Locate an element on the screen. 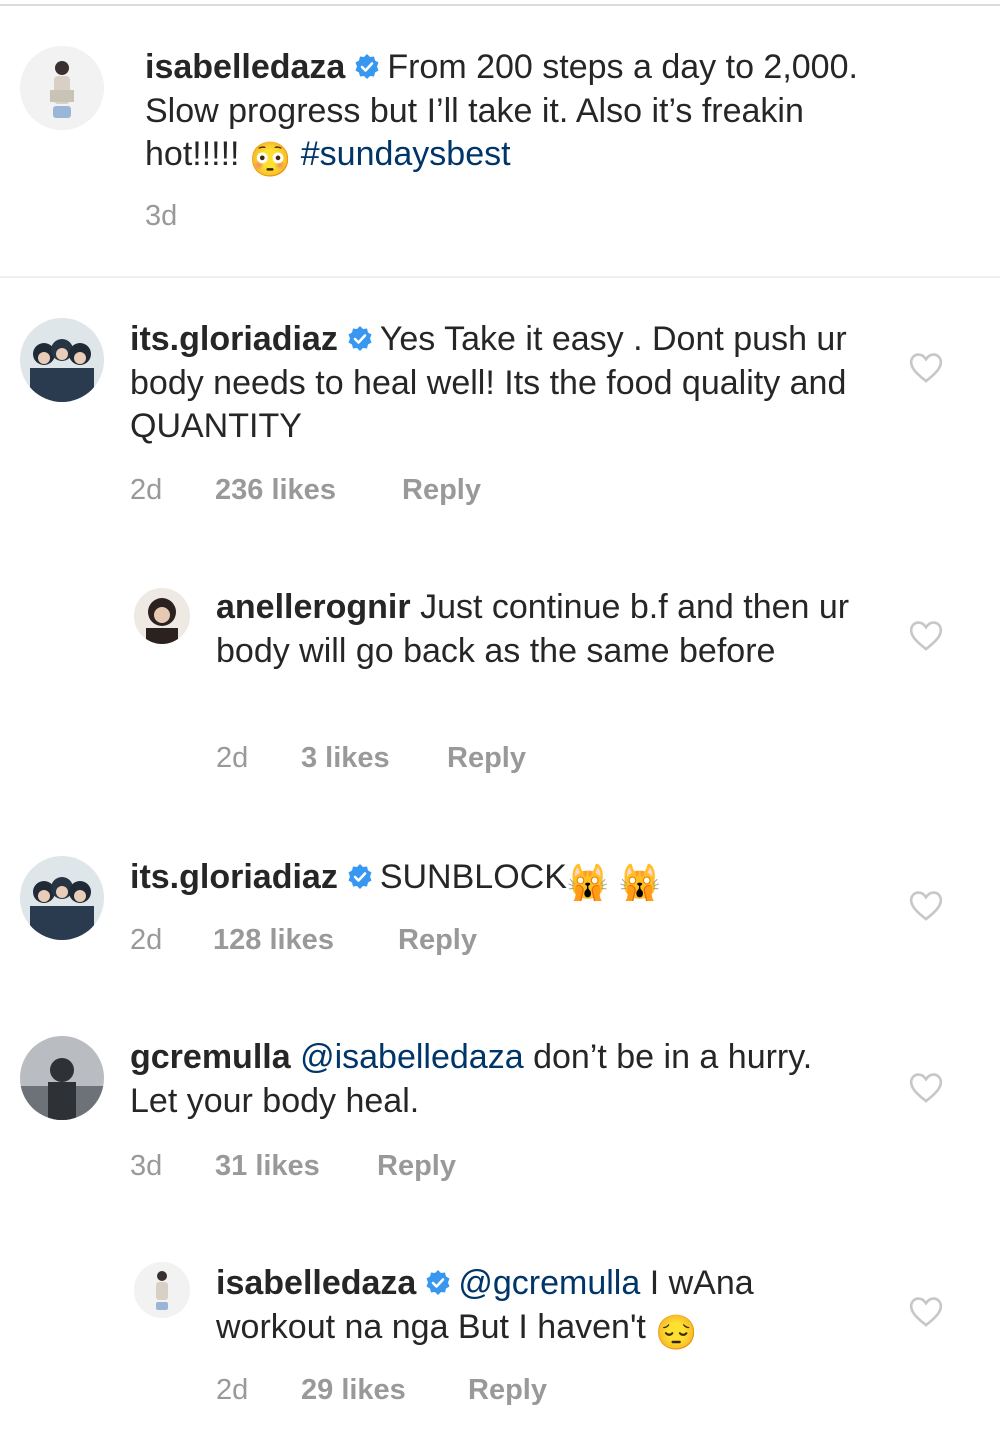 The image size is (1000, 1448). comment-meta: 2d 236 likes Reply is located at coordinates (305, 490).